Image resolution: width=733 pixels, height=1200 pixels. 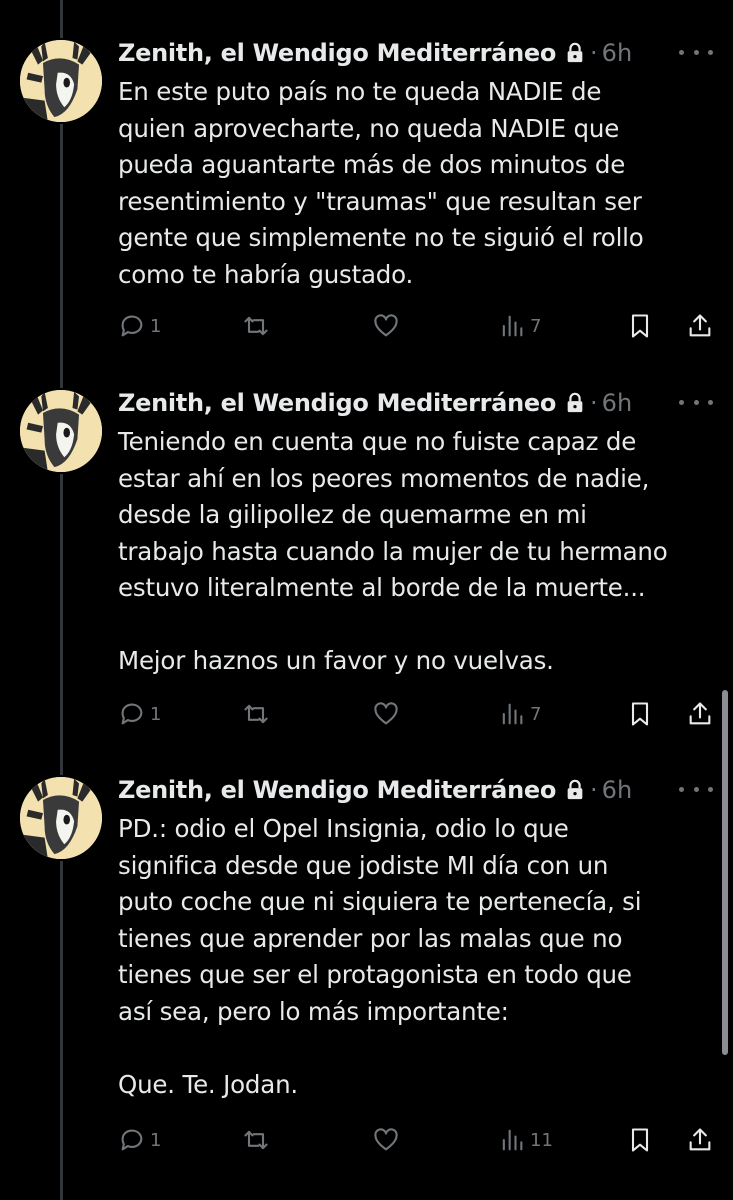 What do you see at coordinates (61, 600) in the screenshot?
I see `thread-line` at bounding box center [61, 600].